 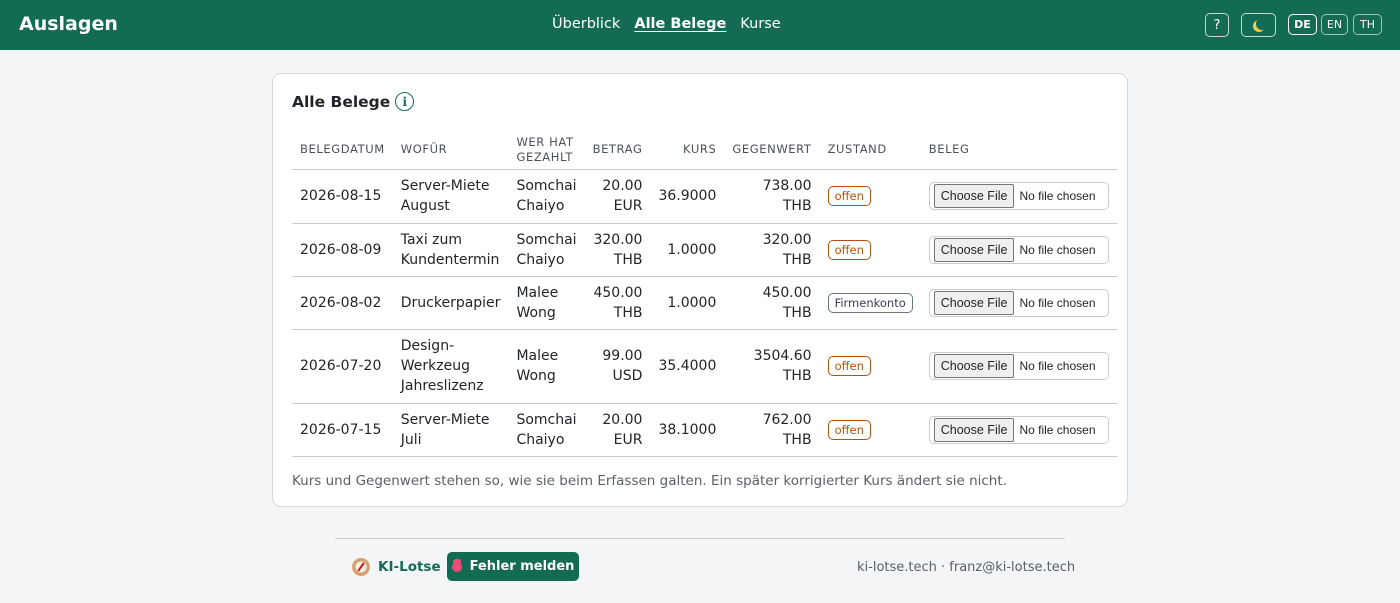 What do you see at coordinates (680, 24) in the screenshot?
I see `nav-all-receipts: Alle Belege` at bounding box center [680, 24].